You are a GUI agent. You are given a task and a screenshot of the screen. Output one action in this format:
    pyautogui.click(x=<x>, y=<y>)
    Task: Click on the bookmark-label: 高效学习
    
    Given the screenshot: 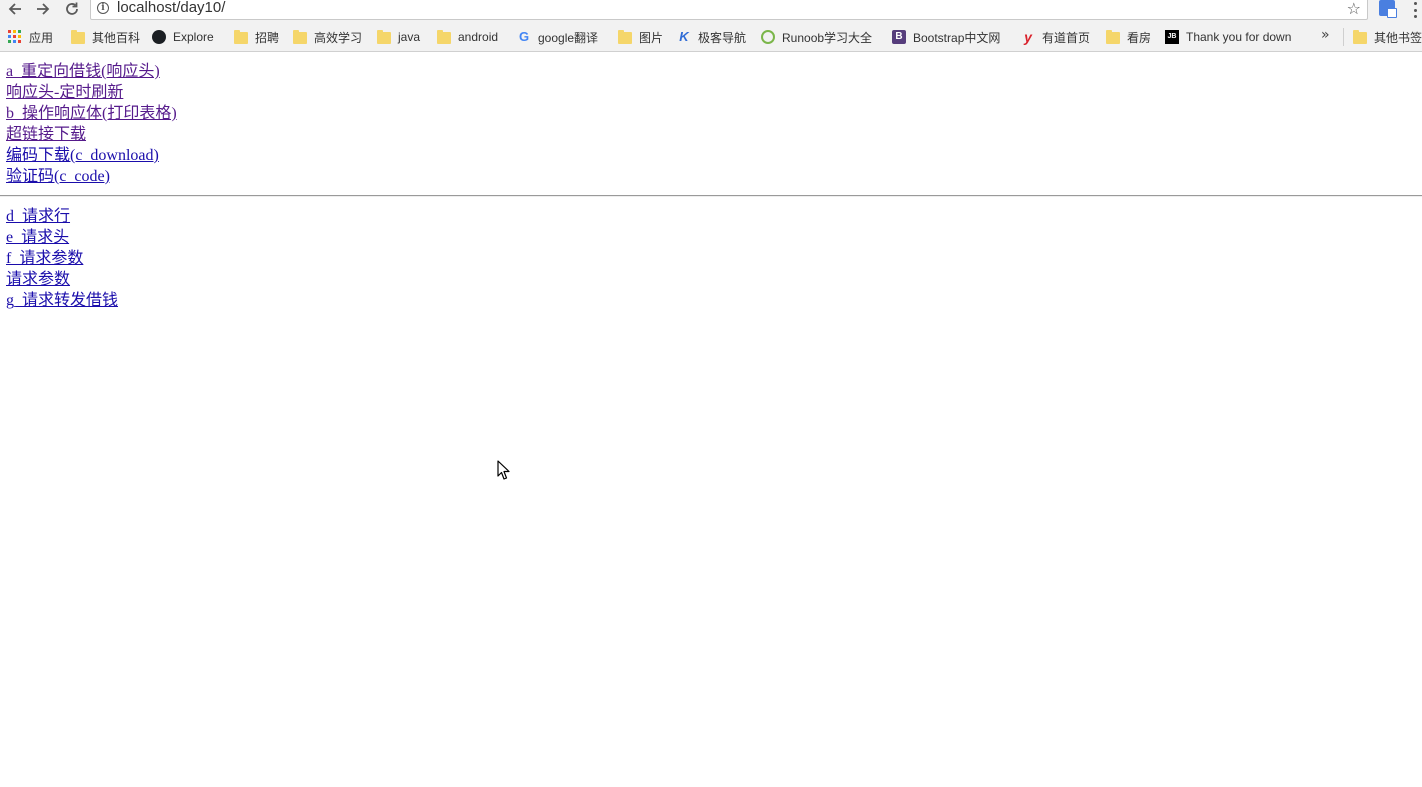 What is the action you would take?
    pyautogui.click(x=338, y=37)
    